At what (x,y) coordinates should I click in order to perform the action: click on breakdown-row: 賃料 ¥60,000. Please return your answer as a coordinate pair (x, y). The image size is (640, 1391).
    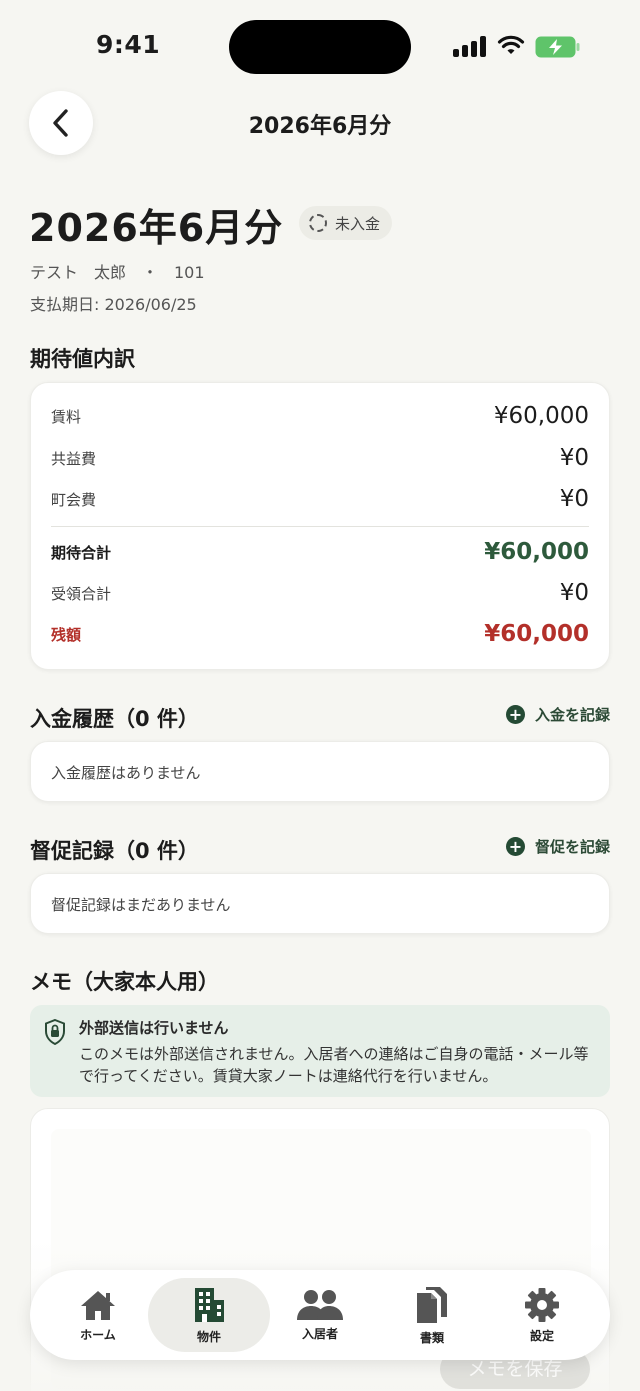
    Looking at the image, I should click on (320, 416).